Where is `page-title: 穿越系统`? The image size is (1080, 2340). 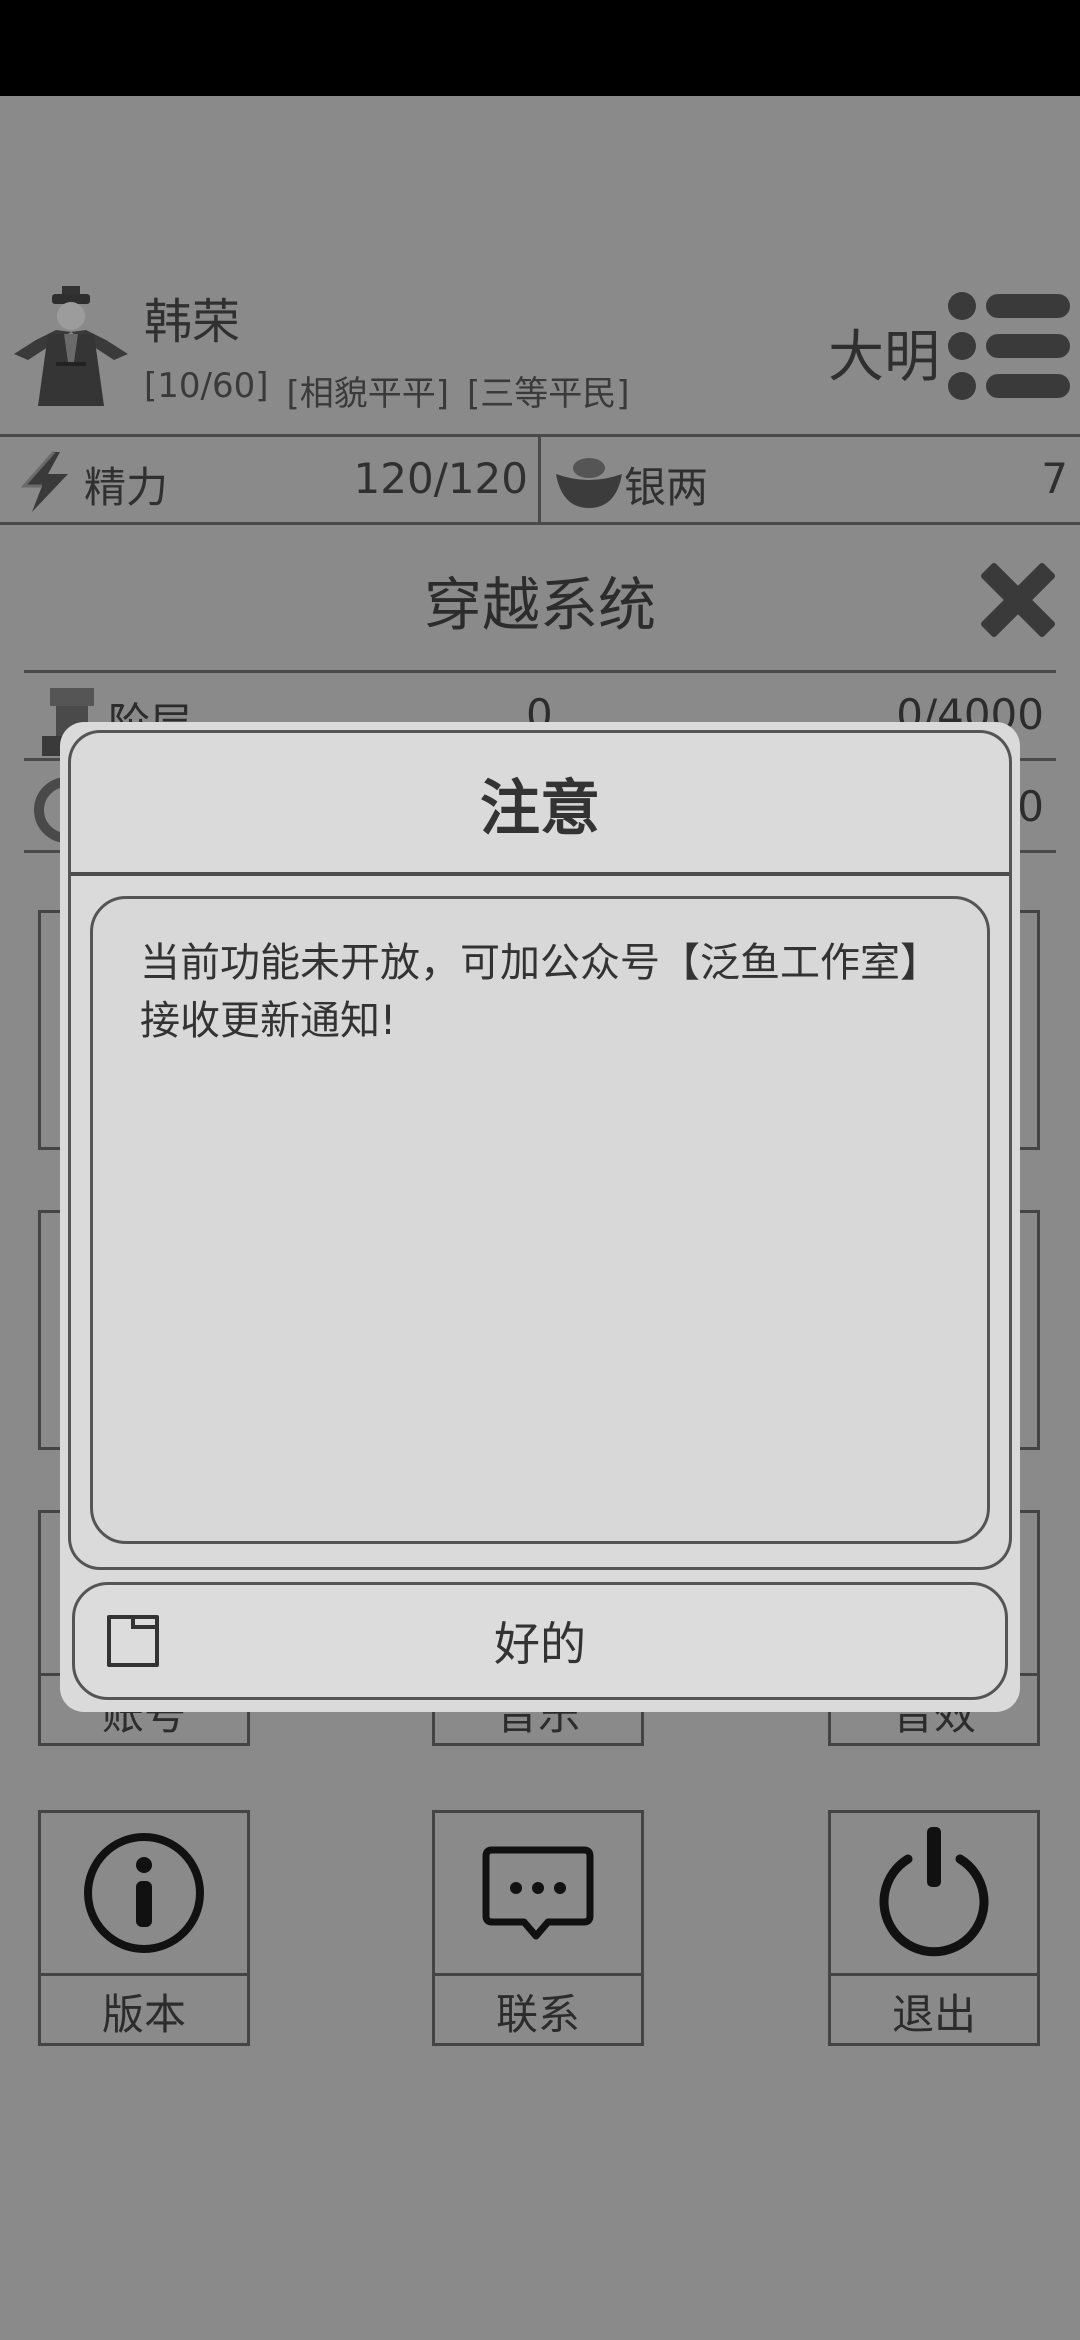 page-title: 穿越系统 is located at coordinates (539, 605).